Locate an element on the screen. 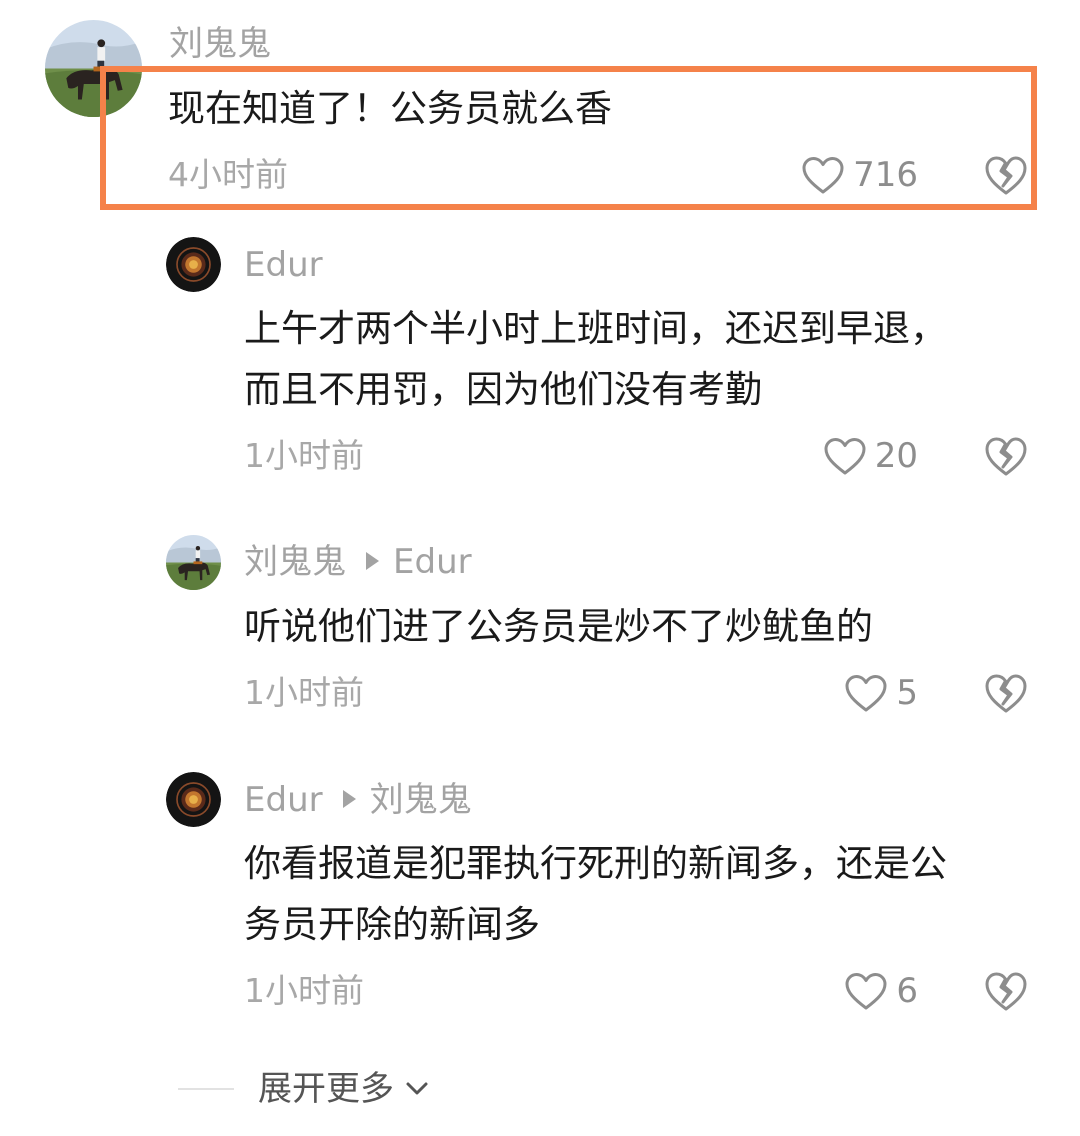  comment-text: 听说他们进了公务员是炒不了炒鱿鱼的 is located at coordinates (558, 626).